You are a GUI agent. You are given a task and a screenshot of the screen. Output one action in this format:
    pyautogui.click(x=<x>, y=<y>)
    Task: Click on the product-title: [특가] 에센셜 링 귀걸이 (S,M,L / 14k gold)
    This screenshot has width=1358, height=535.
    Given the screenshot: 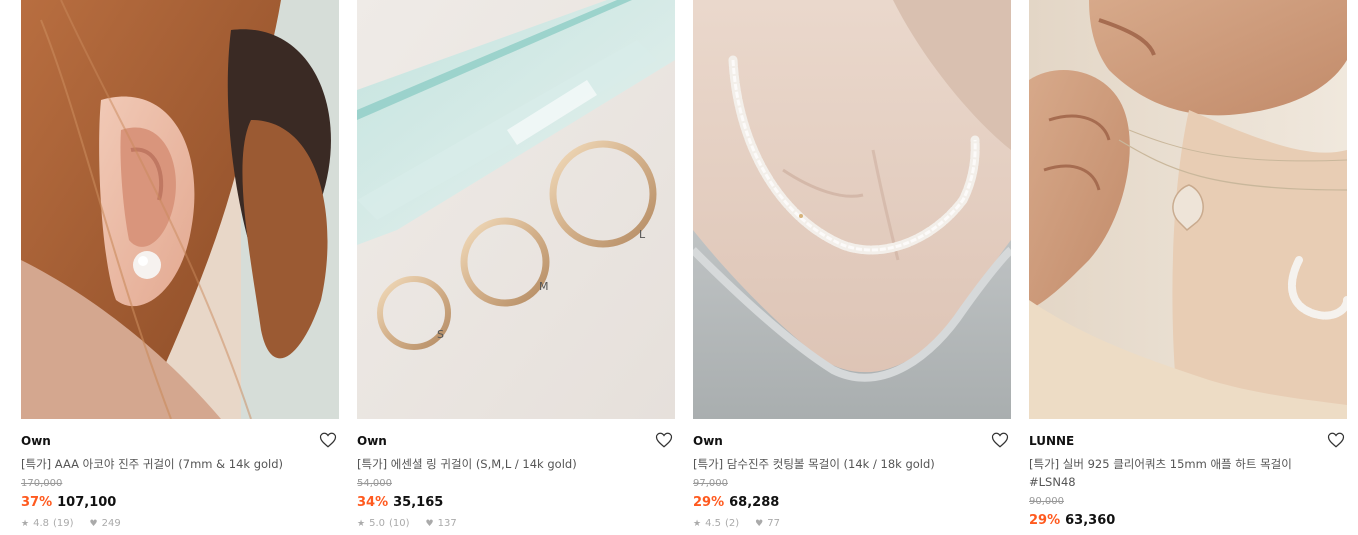 What is the action you would take?
    pyautogui.click(x=502, y=464)
    